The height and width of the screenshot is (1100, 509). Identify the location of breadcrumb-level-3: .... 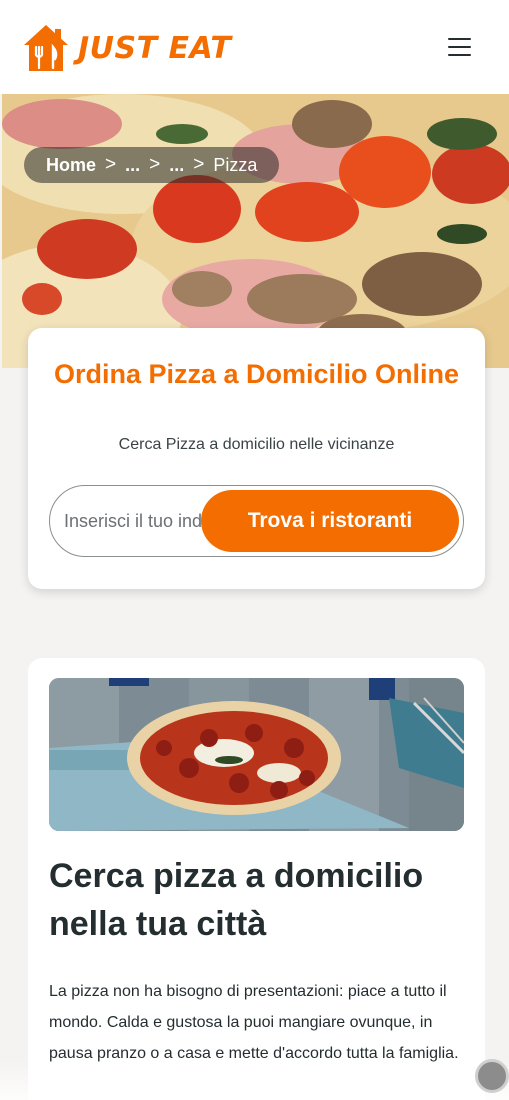
(176, 165).